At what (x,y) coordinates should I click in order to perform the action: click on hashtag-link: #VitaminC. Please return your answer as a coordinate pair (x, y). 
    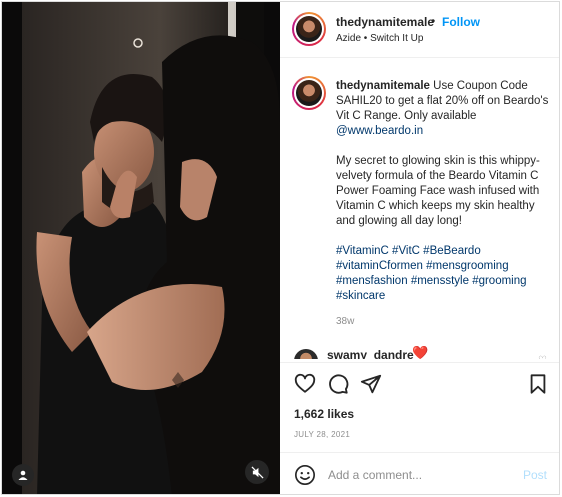
    Looking at the image, I should click on (362, 251).